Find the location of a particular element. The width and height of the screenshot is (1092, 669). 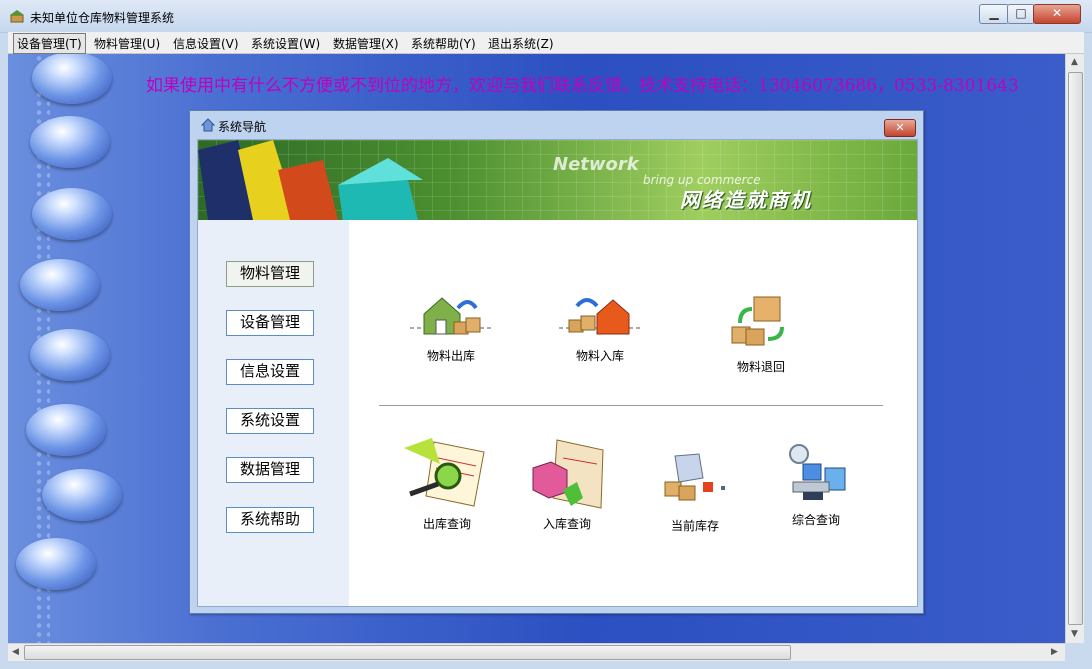

menu-equipment: 设备管理(T) is located at coordinates (49, 43).